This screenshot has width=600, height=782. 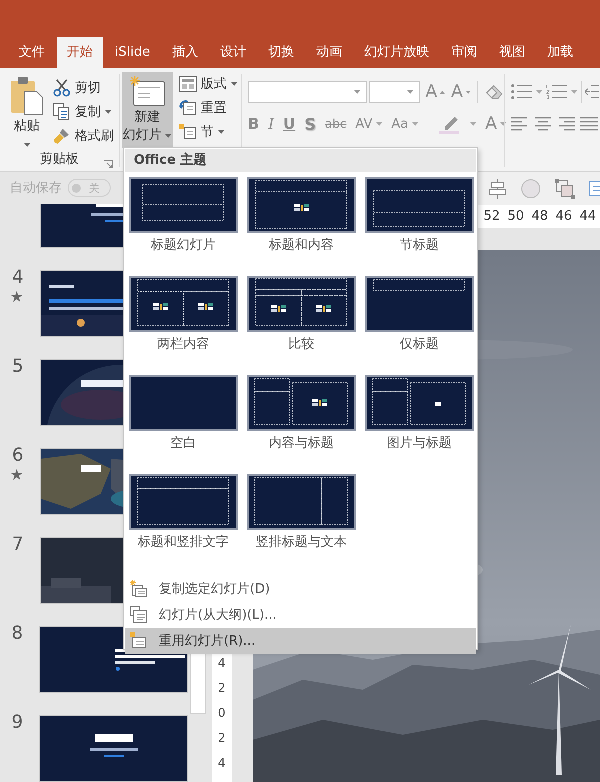 What do you see at coordinates (512, 52) in the screenshot?
I see `ribbon-tab: 视图` at bounding box center [512, 52].